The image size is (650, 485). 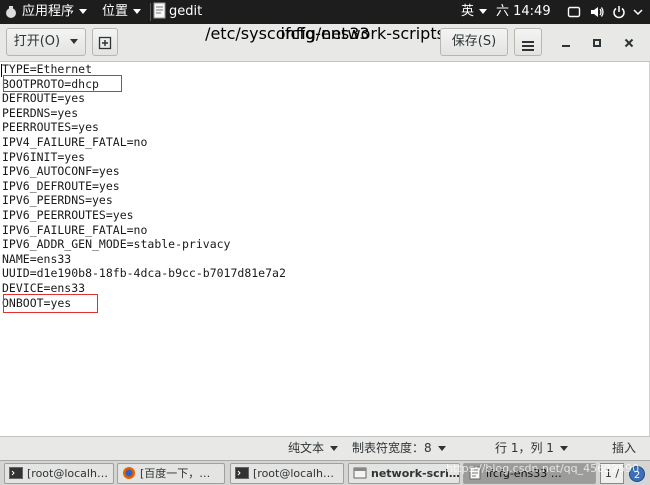 I want to click on save-button-label: 保存(S), so click(x=474, y=41).